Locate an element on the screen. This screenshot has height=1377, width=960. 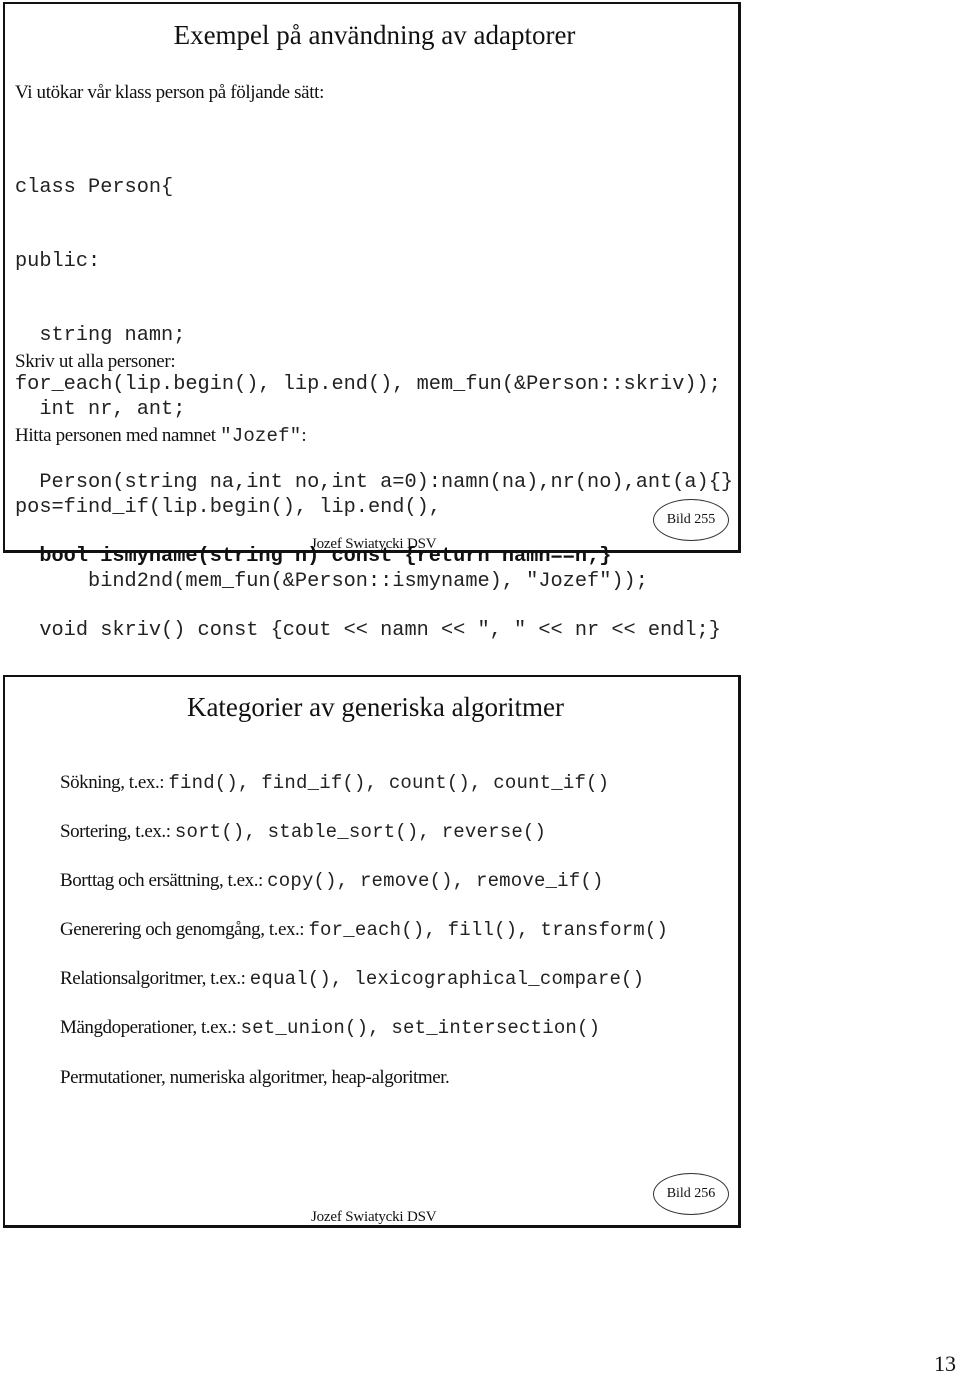
code-line: string namn; is located at coordinates (100, 335).